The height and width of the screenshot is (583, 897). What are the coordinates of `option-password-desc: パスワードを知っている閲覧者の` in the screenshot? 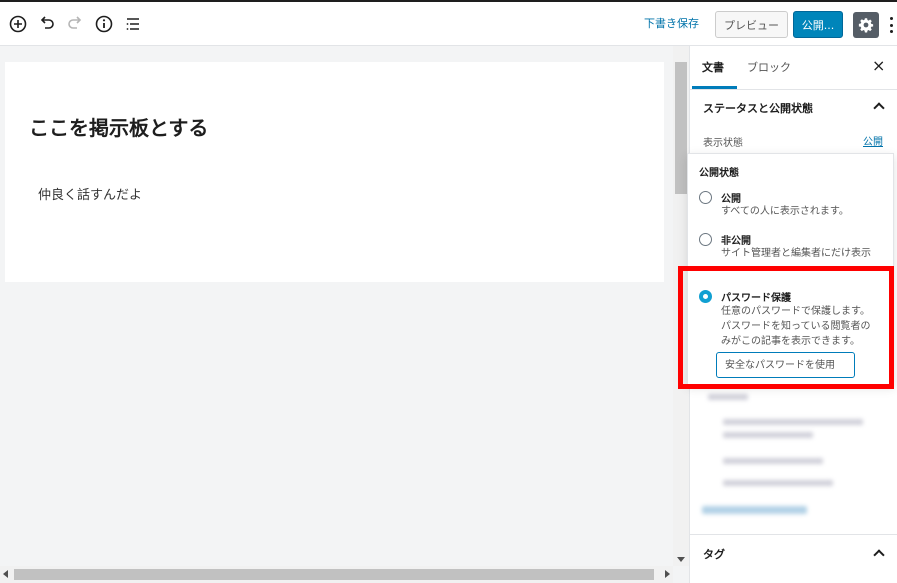 It's located at (796, 326).